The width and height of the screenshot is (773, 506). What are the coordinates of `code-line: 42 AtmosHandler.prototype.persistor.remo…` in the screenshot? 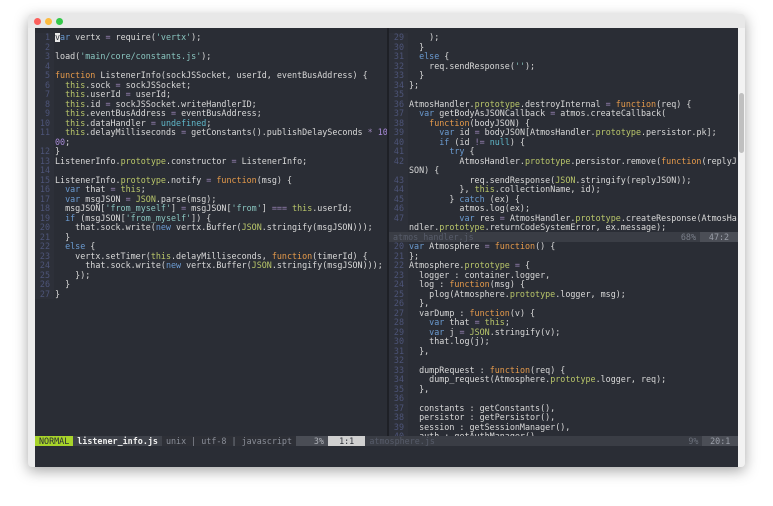 It's located at (563, 160).